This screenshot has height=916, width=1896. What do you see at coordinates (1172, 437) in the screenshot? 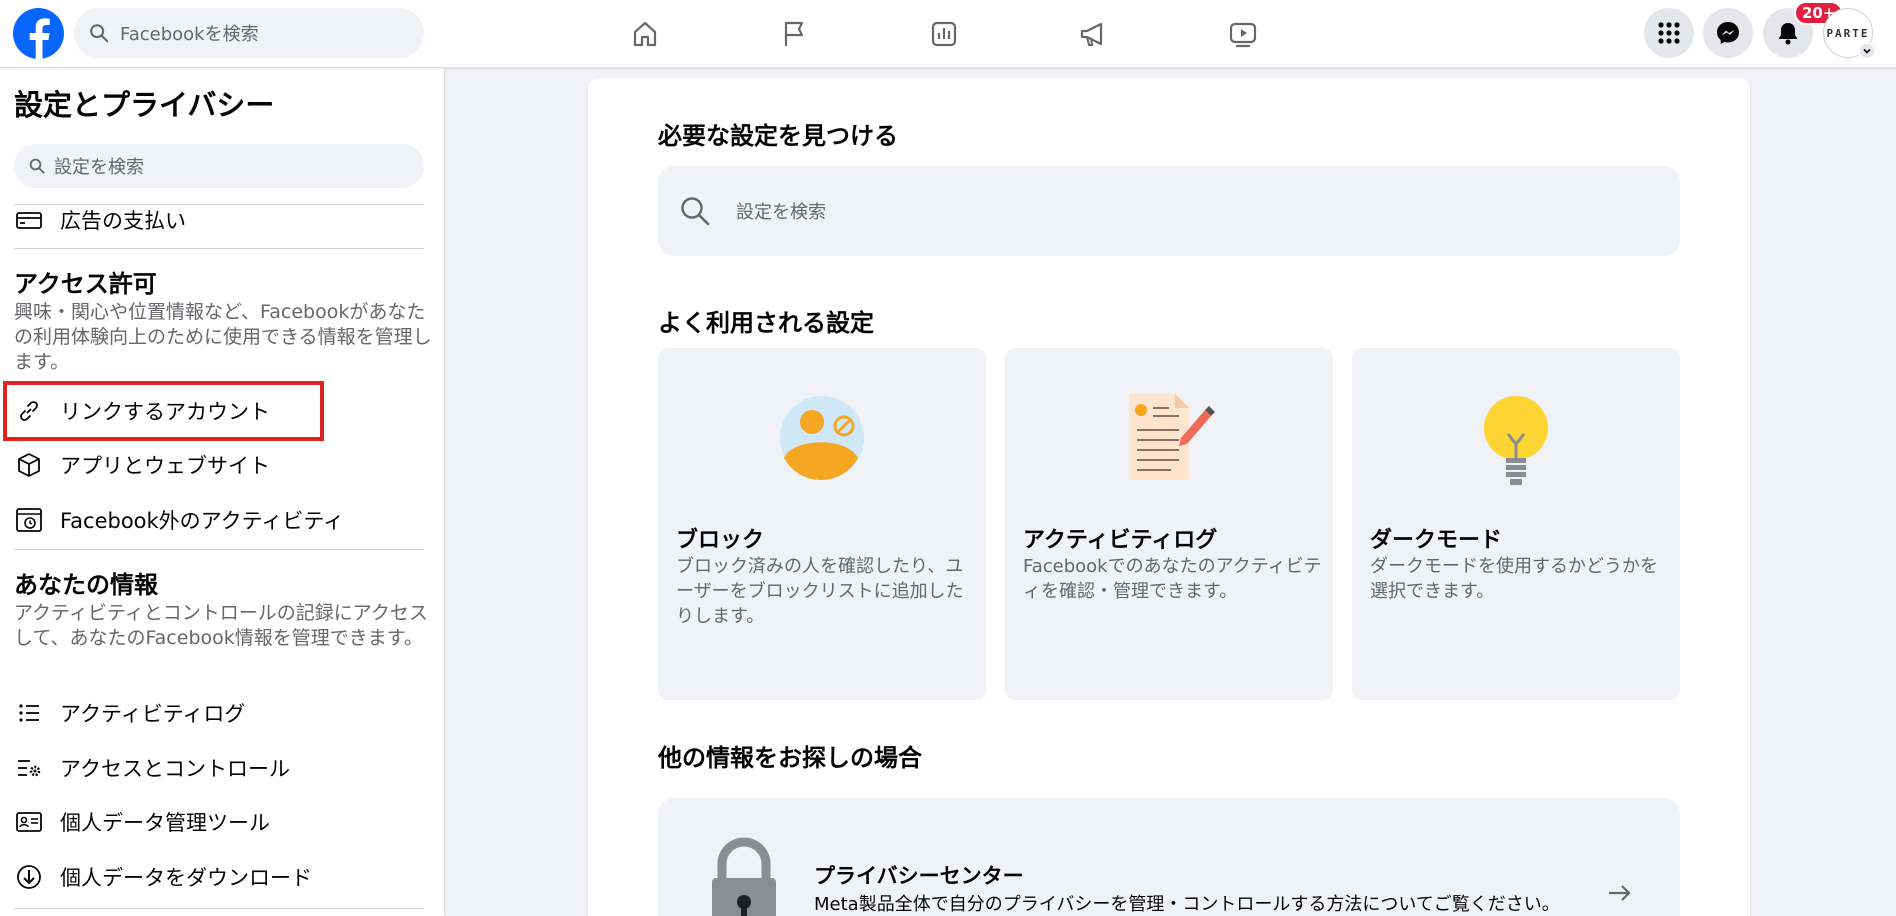
I see `document-pencil-icon` at bounding box center [1172, 437].